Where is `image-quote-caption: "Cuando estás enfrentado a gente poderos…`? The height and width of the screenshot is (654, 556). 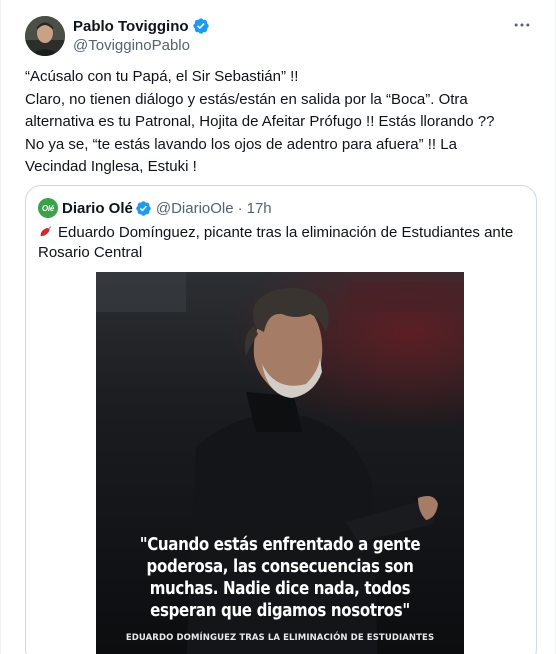
image-quote-caption: "Cuando estás enfrentado a gente poderos… is located at coordinates (280, 578).